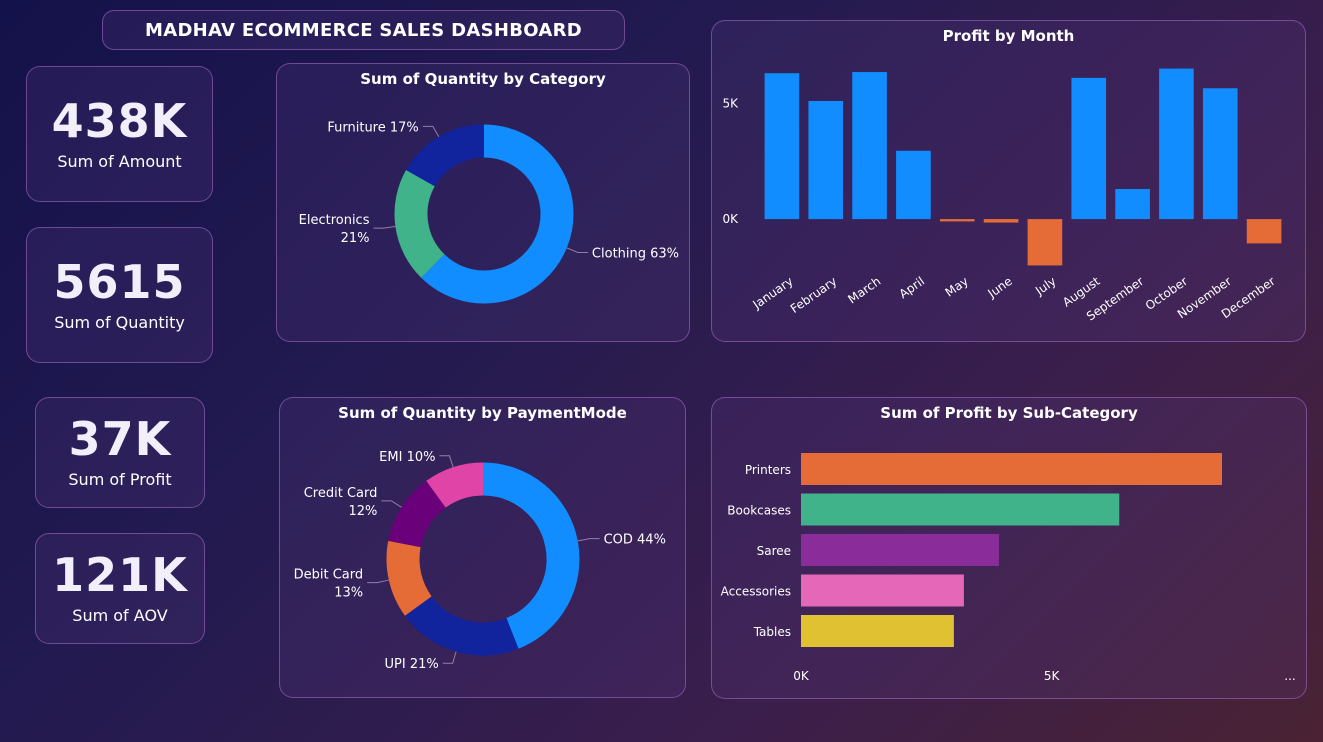  I want to click on bar-march, so click(869, 146).